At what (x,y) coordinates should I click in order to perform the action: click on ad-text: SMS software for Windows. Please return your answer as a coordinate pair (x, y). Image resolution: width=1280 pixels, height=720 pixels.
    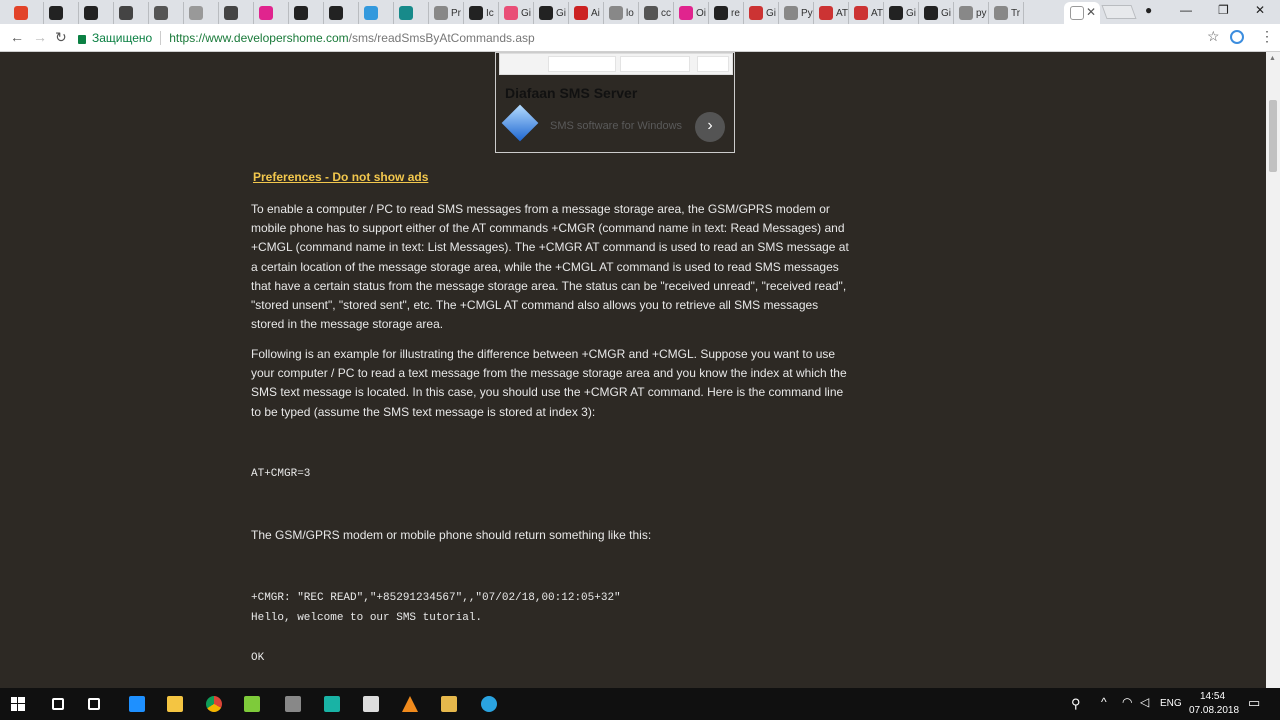
    Looking at the image, I should click on (616, 126).